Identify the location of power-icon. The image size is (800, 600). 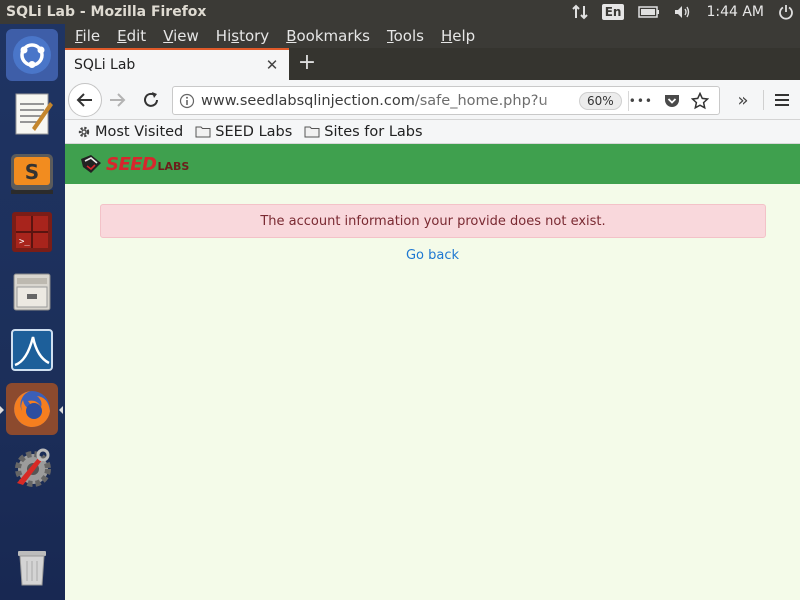
(786, 12).